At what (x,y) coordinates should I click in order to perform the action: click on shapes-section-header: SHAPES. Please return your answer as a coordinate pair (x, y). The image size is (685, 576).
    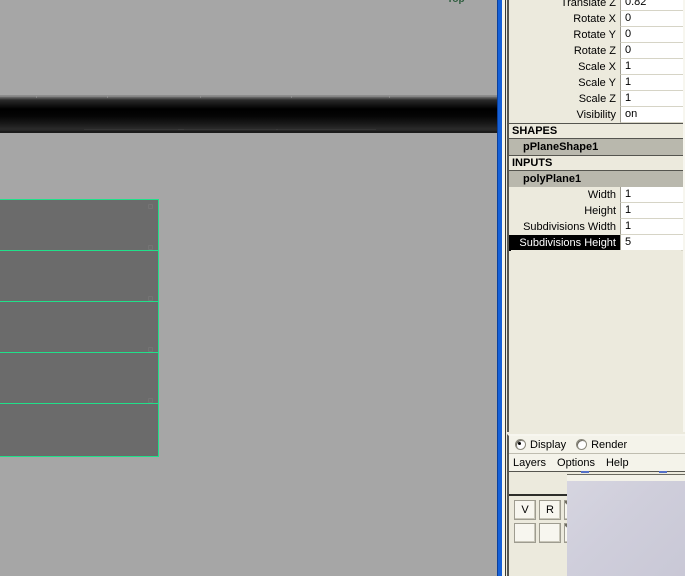
    Looking at the image, I should click on (596, 131).